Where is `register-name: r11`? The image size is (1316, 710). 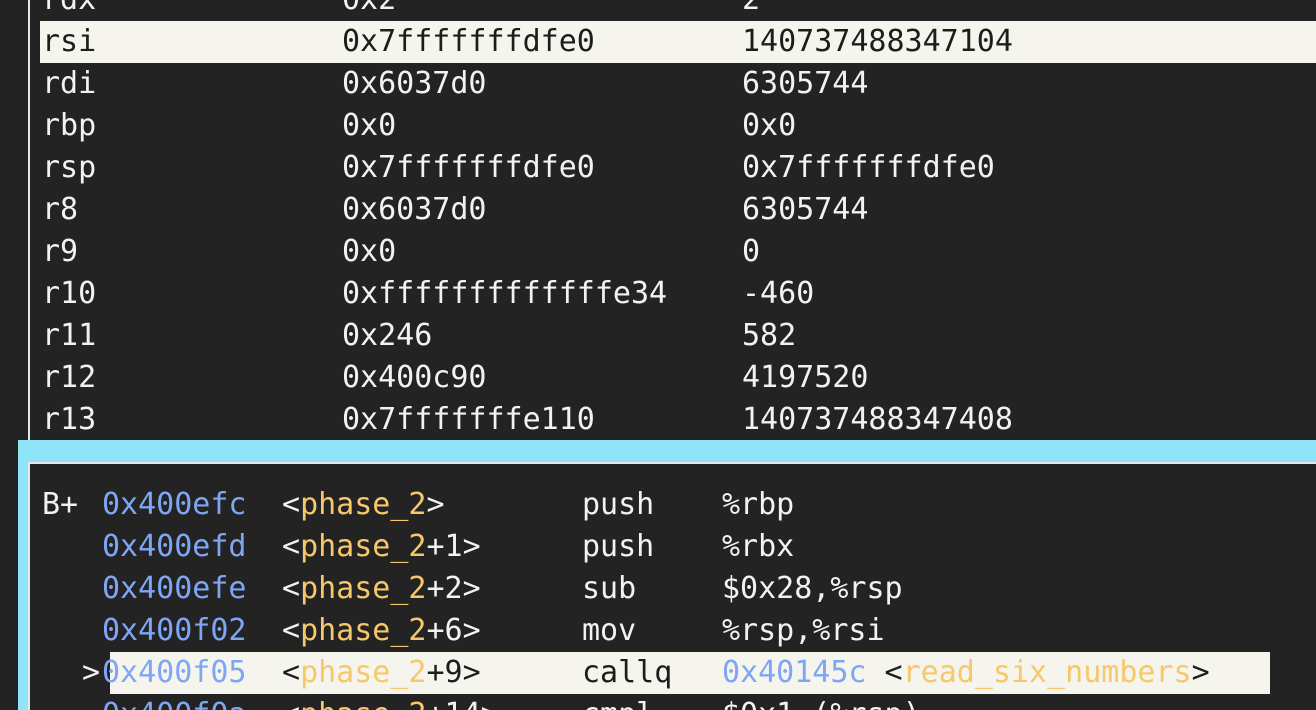
register-name: r11 is located at coordinates (69, 335).